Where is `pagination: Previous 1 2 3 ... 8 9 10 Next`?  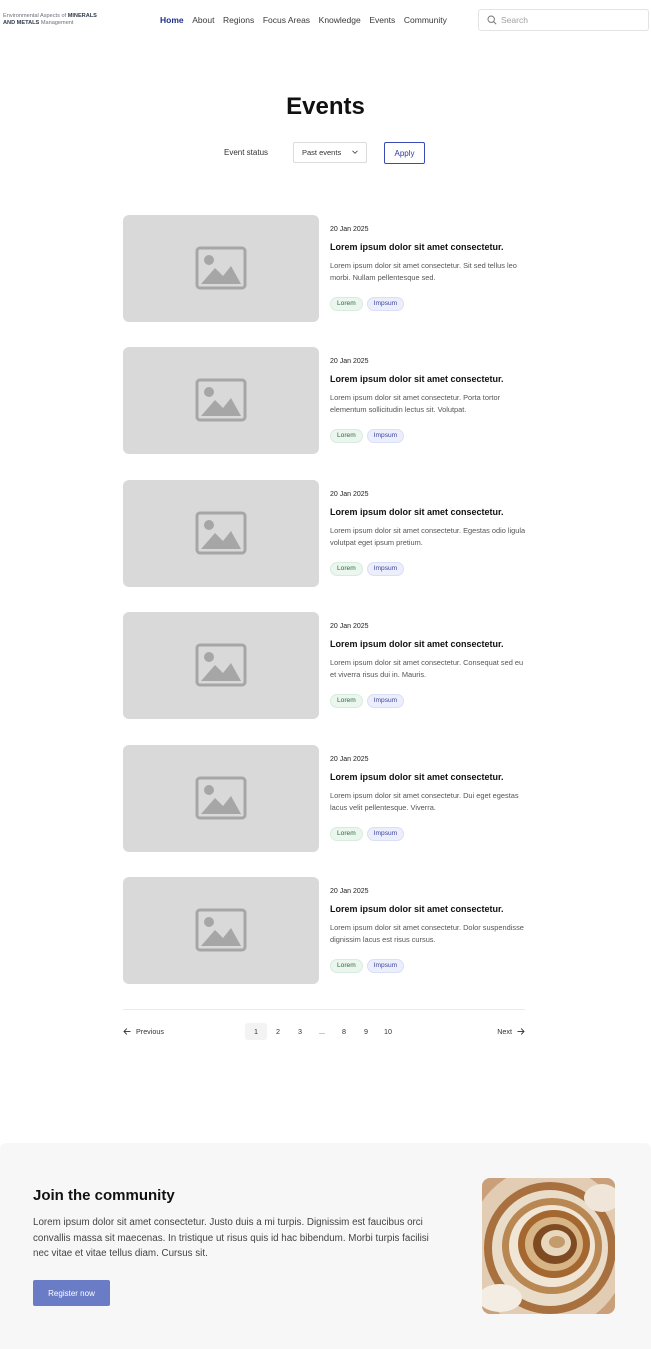
pagination: Previous 1 2 3 ... 8 9 10 Next is located at coordinates (324, 1032).